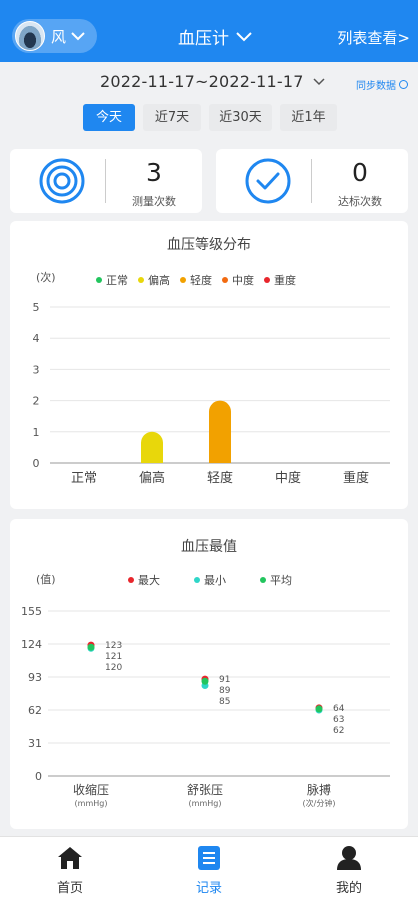 The image size is (418, 900). What do you see at coordinates (205, 790) in the screenshot?
I see `x-tick-label: 舒张压` at bounding box center [205, 790].